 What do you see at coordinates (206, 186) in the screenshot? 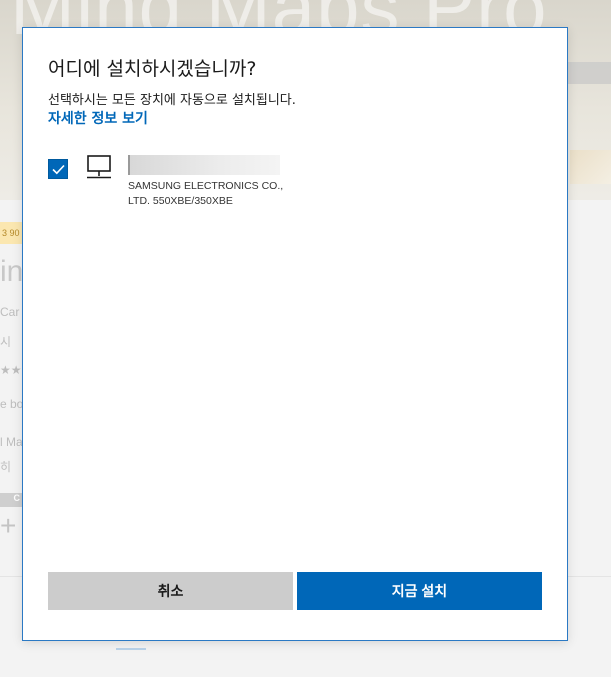
I see `device-model-line-1: SAMSUNG ELECTRONICS CO.,` at bounding box center [206, 186].